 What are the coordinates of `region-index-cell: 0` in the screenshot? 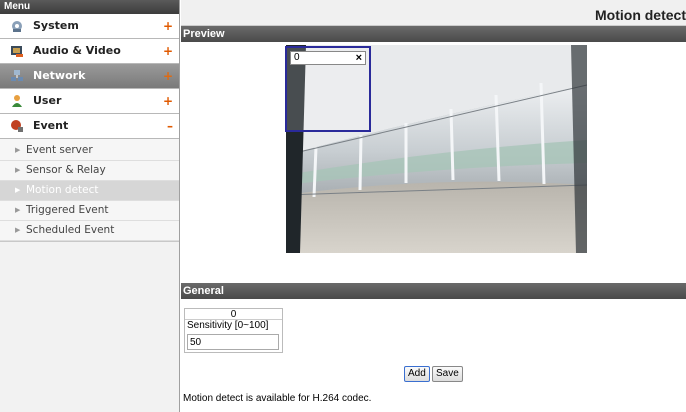 It's located at (233, 314).